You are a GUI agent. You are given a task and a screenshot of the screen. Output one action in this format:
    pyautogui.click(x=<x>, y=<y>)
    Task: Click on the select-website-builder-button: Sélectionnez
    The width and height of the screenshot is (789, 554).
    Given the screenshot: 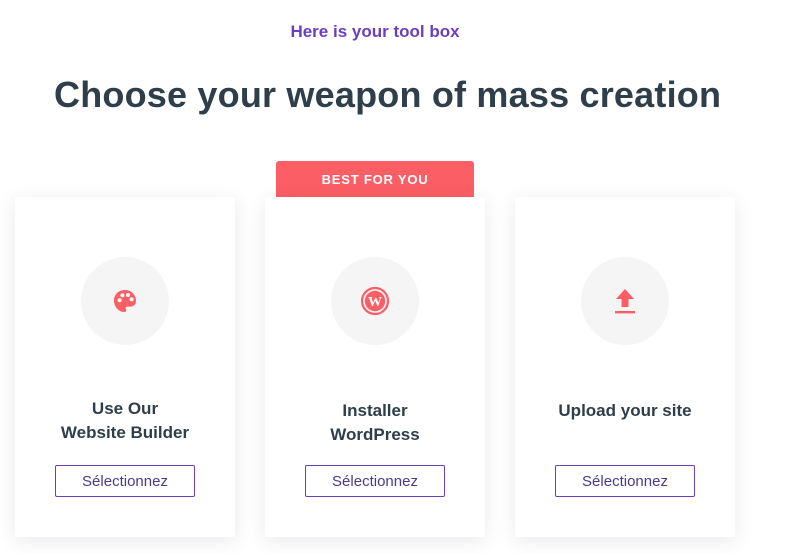 What is the action you would take?
    pyautogui.click(x=125, y=481)
    